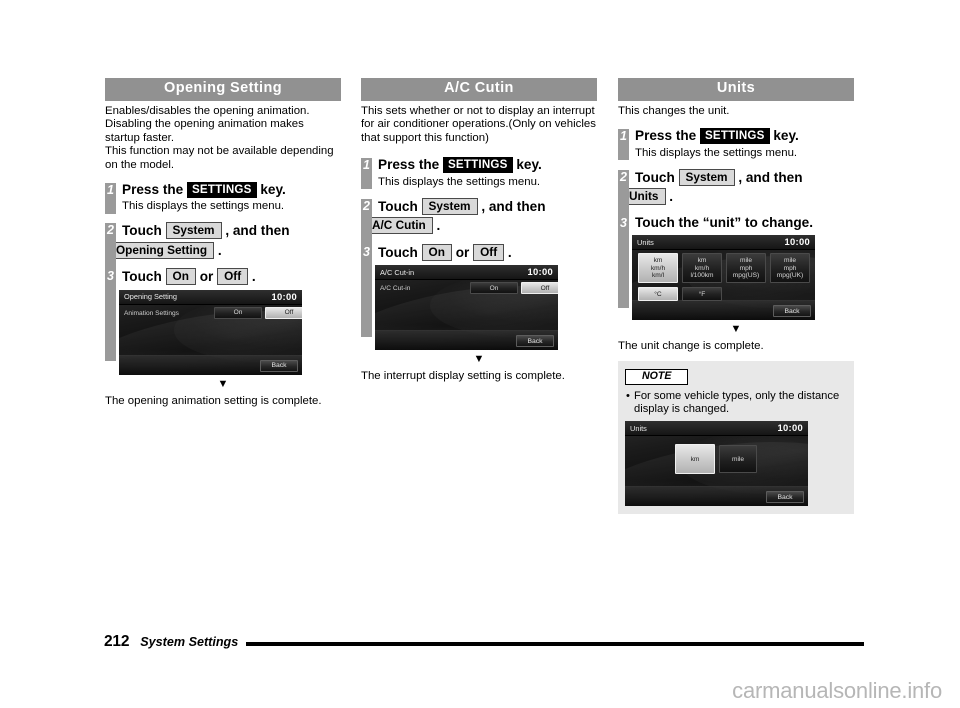 The width and height of the screenshot is (960, 708). I want to click on unit-line-2: mph, so click(790, 268).